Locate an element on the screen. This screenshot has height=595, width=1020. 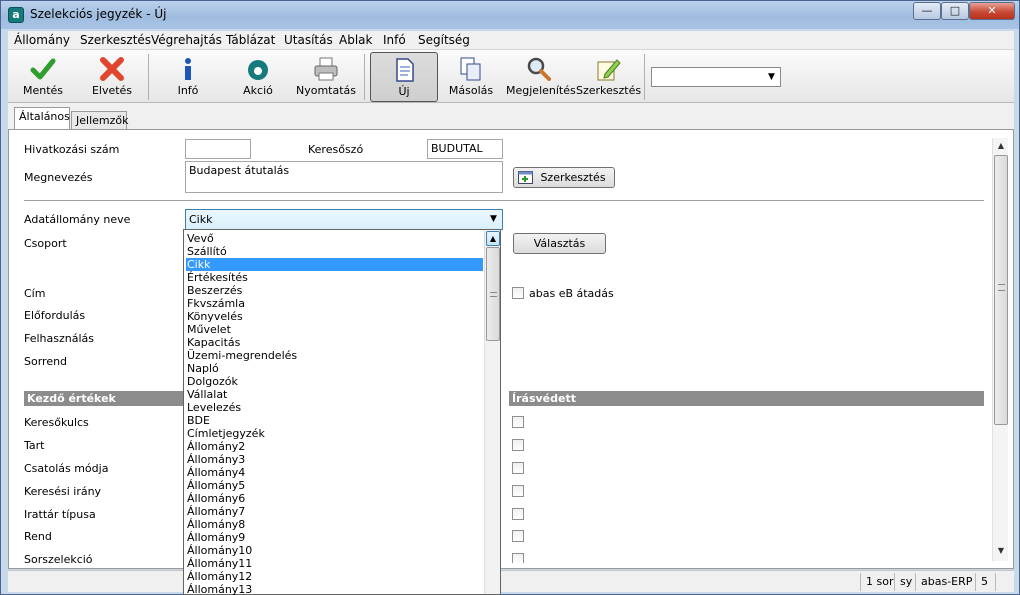
dropdown-item: Állomány4 is located at coordinates (334, 472).